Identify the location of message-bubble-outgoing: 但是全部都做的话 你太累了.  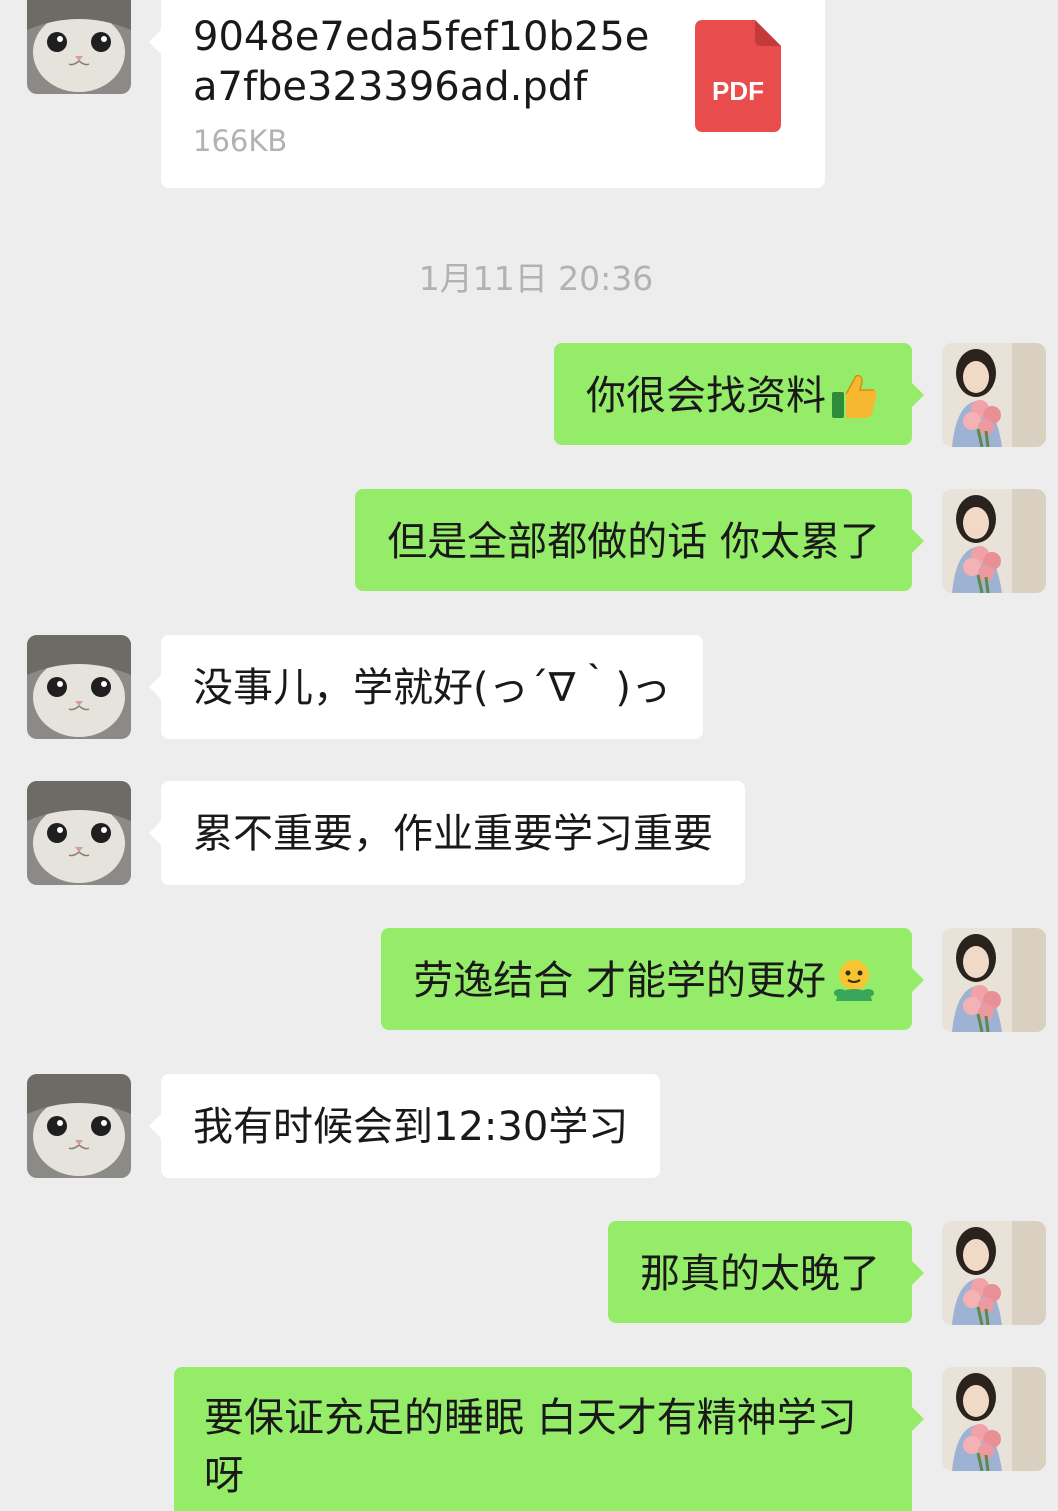
(639, 540).